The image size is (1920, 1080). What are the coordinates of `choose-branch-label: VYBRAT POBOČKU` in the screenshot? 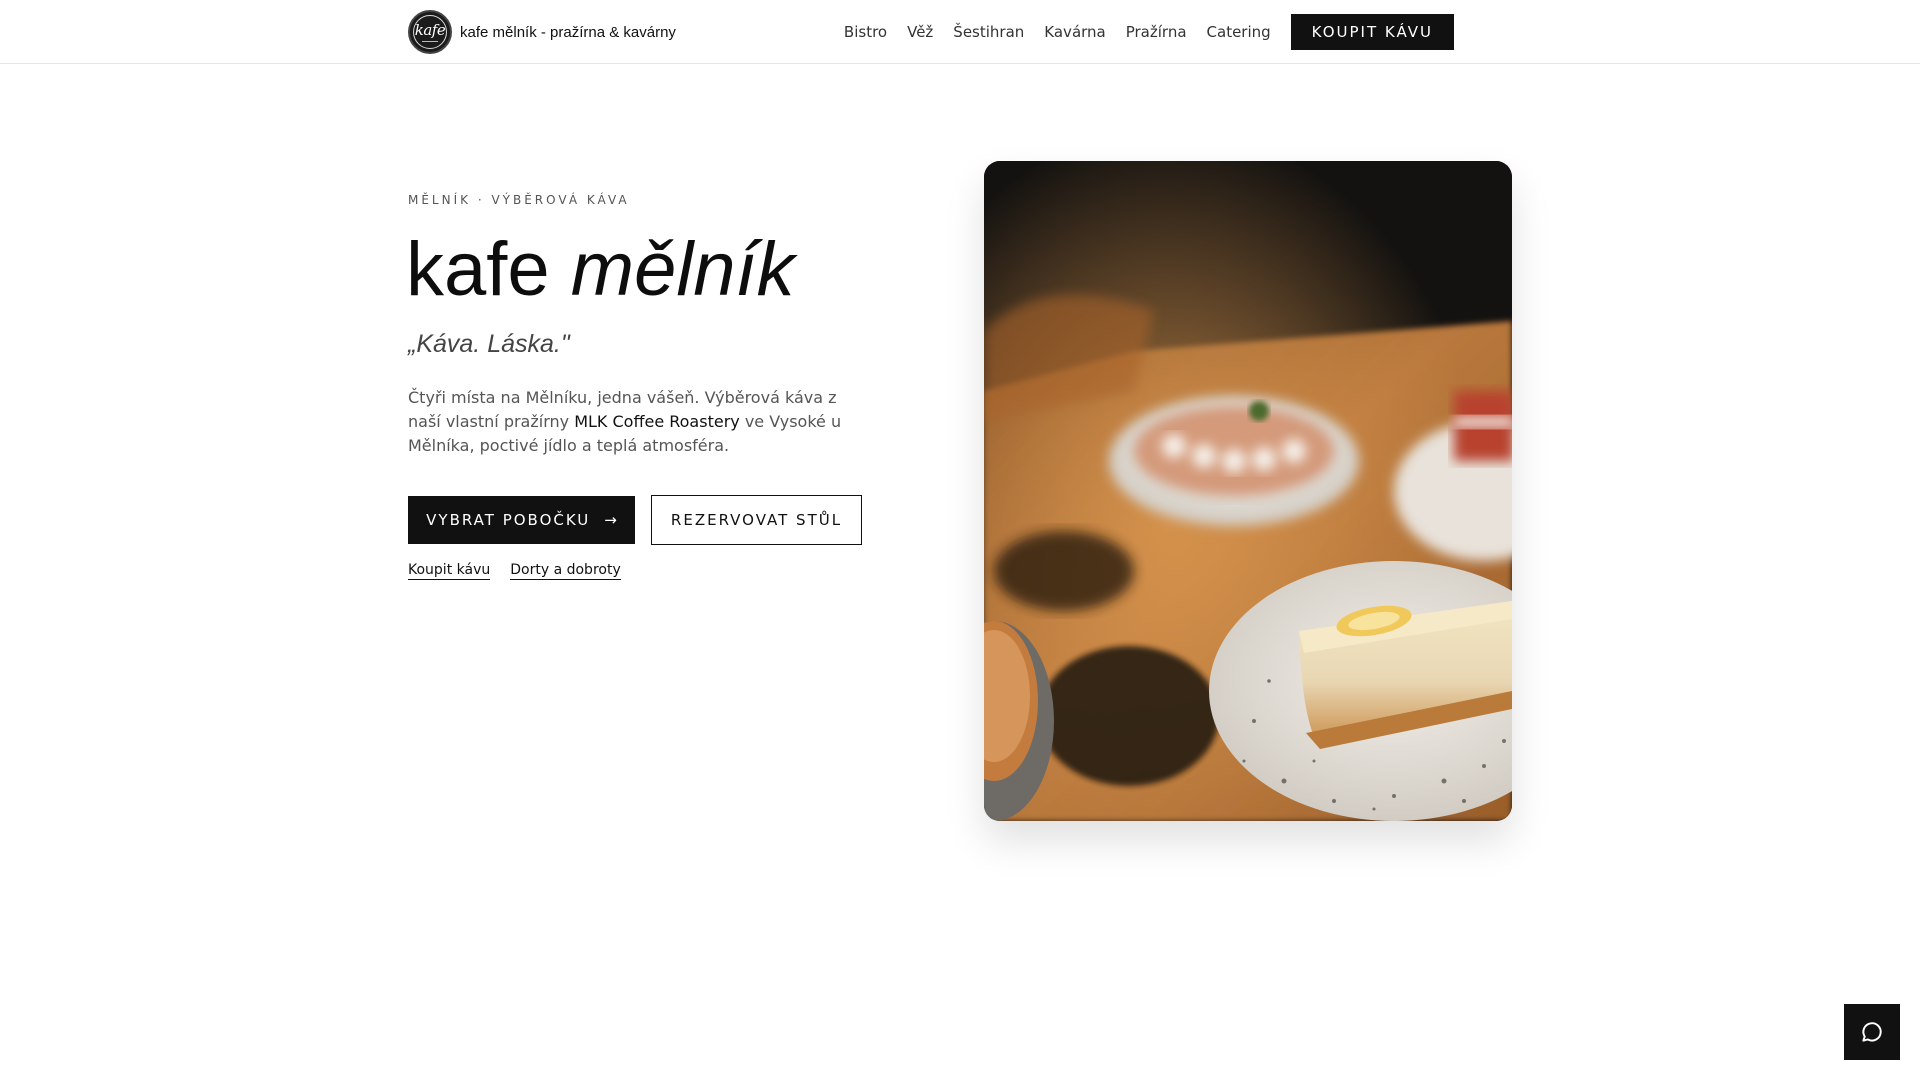 It's located at (508, 520).